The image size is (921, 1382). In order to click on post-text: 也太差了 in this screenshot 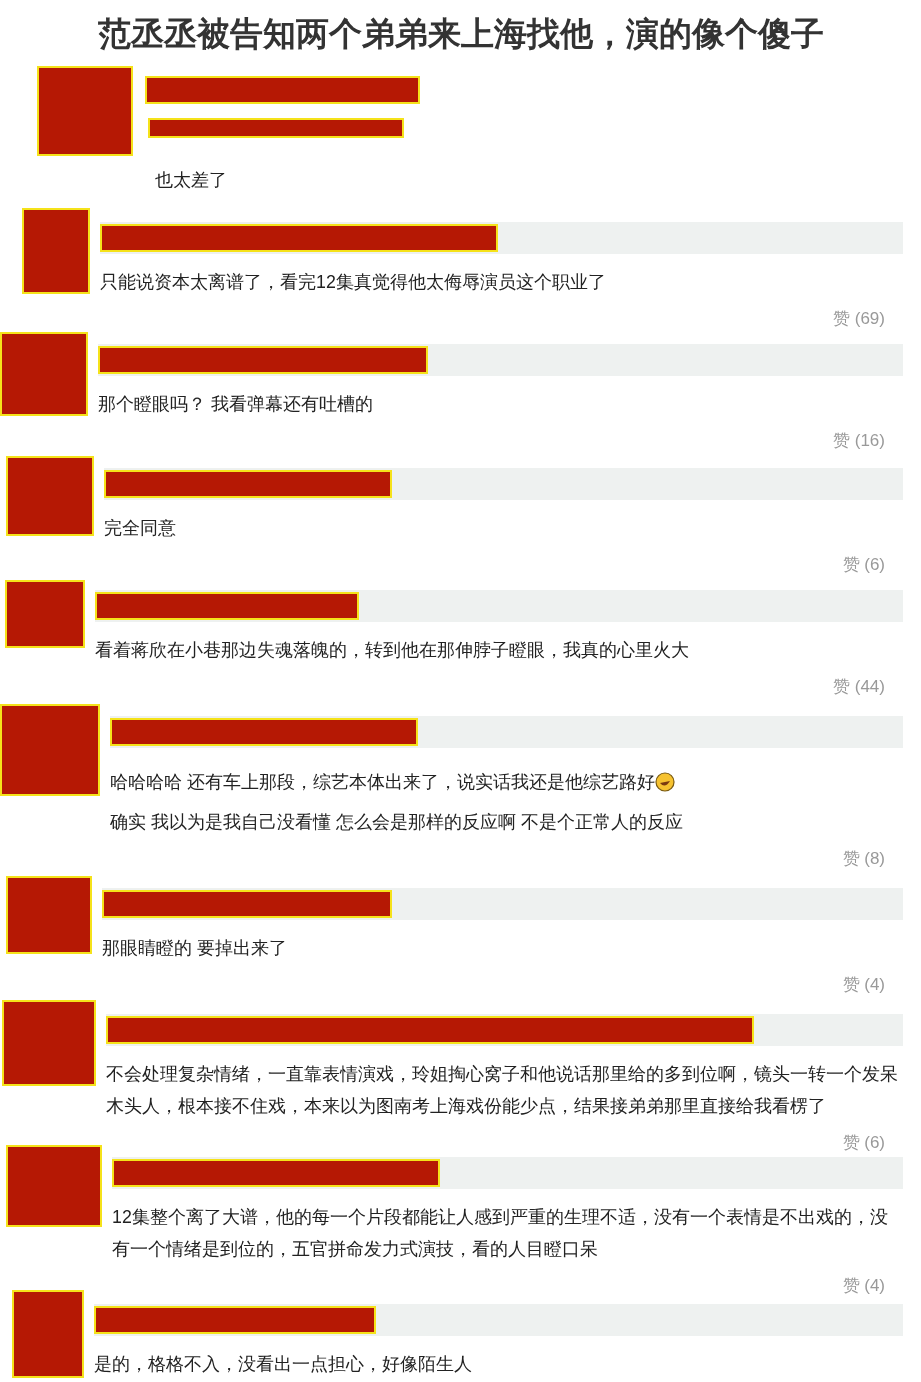, I will do `click(191, 181)`.